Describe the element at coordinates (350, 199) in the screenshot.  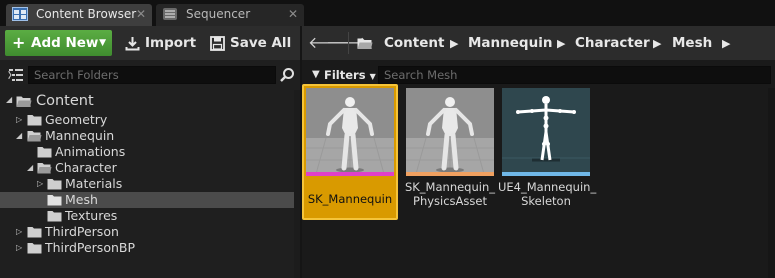
I see `asset-name: SK_Mannequin` at that location.